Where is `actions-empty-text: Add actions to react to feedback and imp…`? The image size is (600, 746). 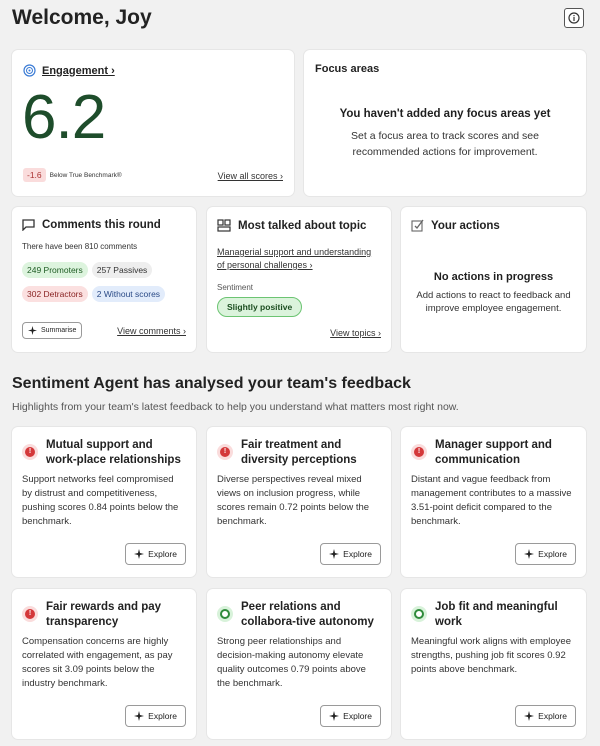 actions-empty-text: Add actions to react to feedback and imp… is located at coordinates (493, 302).